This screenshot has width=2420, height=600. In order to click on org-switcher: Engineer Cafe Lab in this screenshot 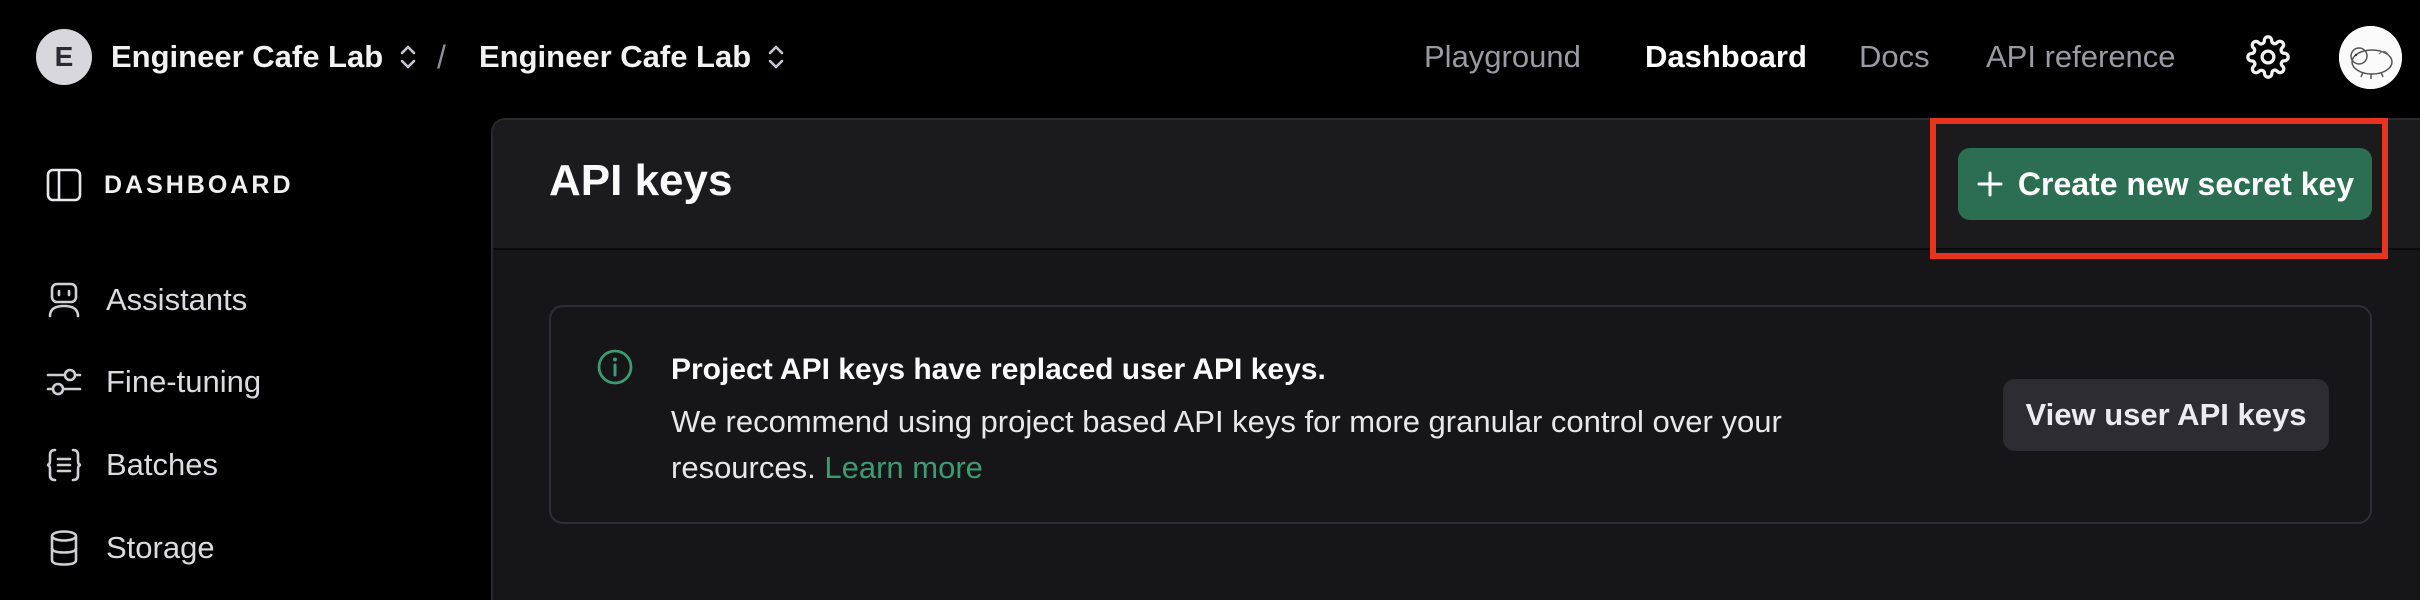, I will do `click(265, 57)`.